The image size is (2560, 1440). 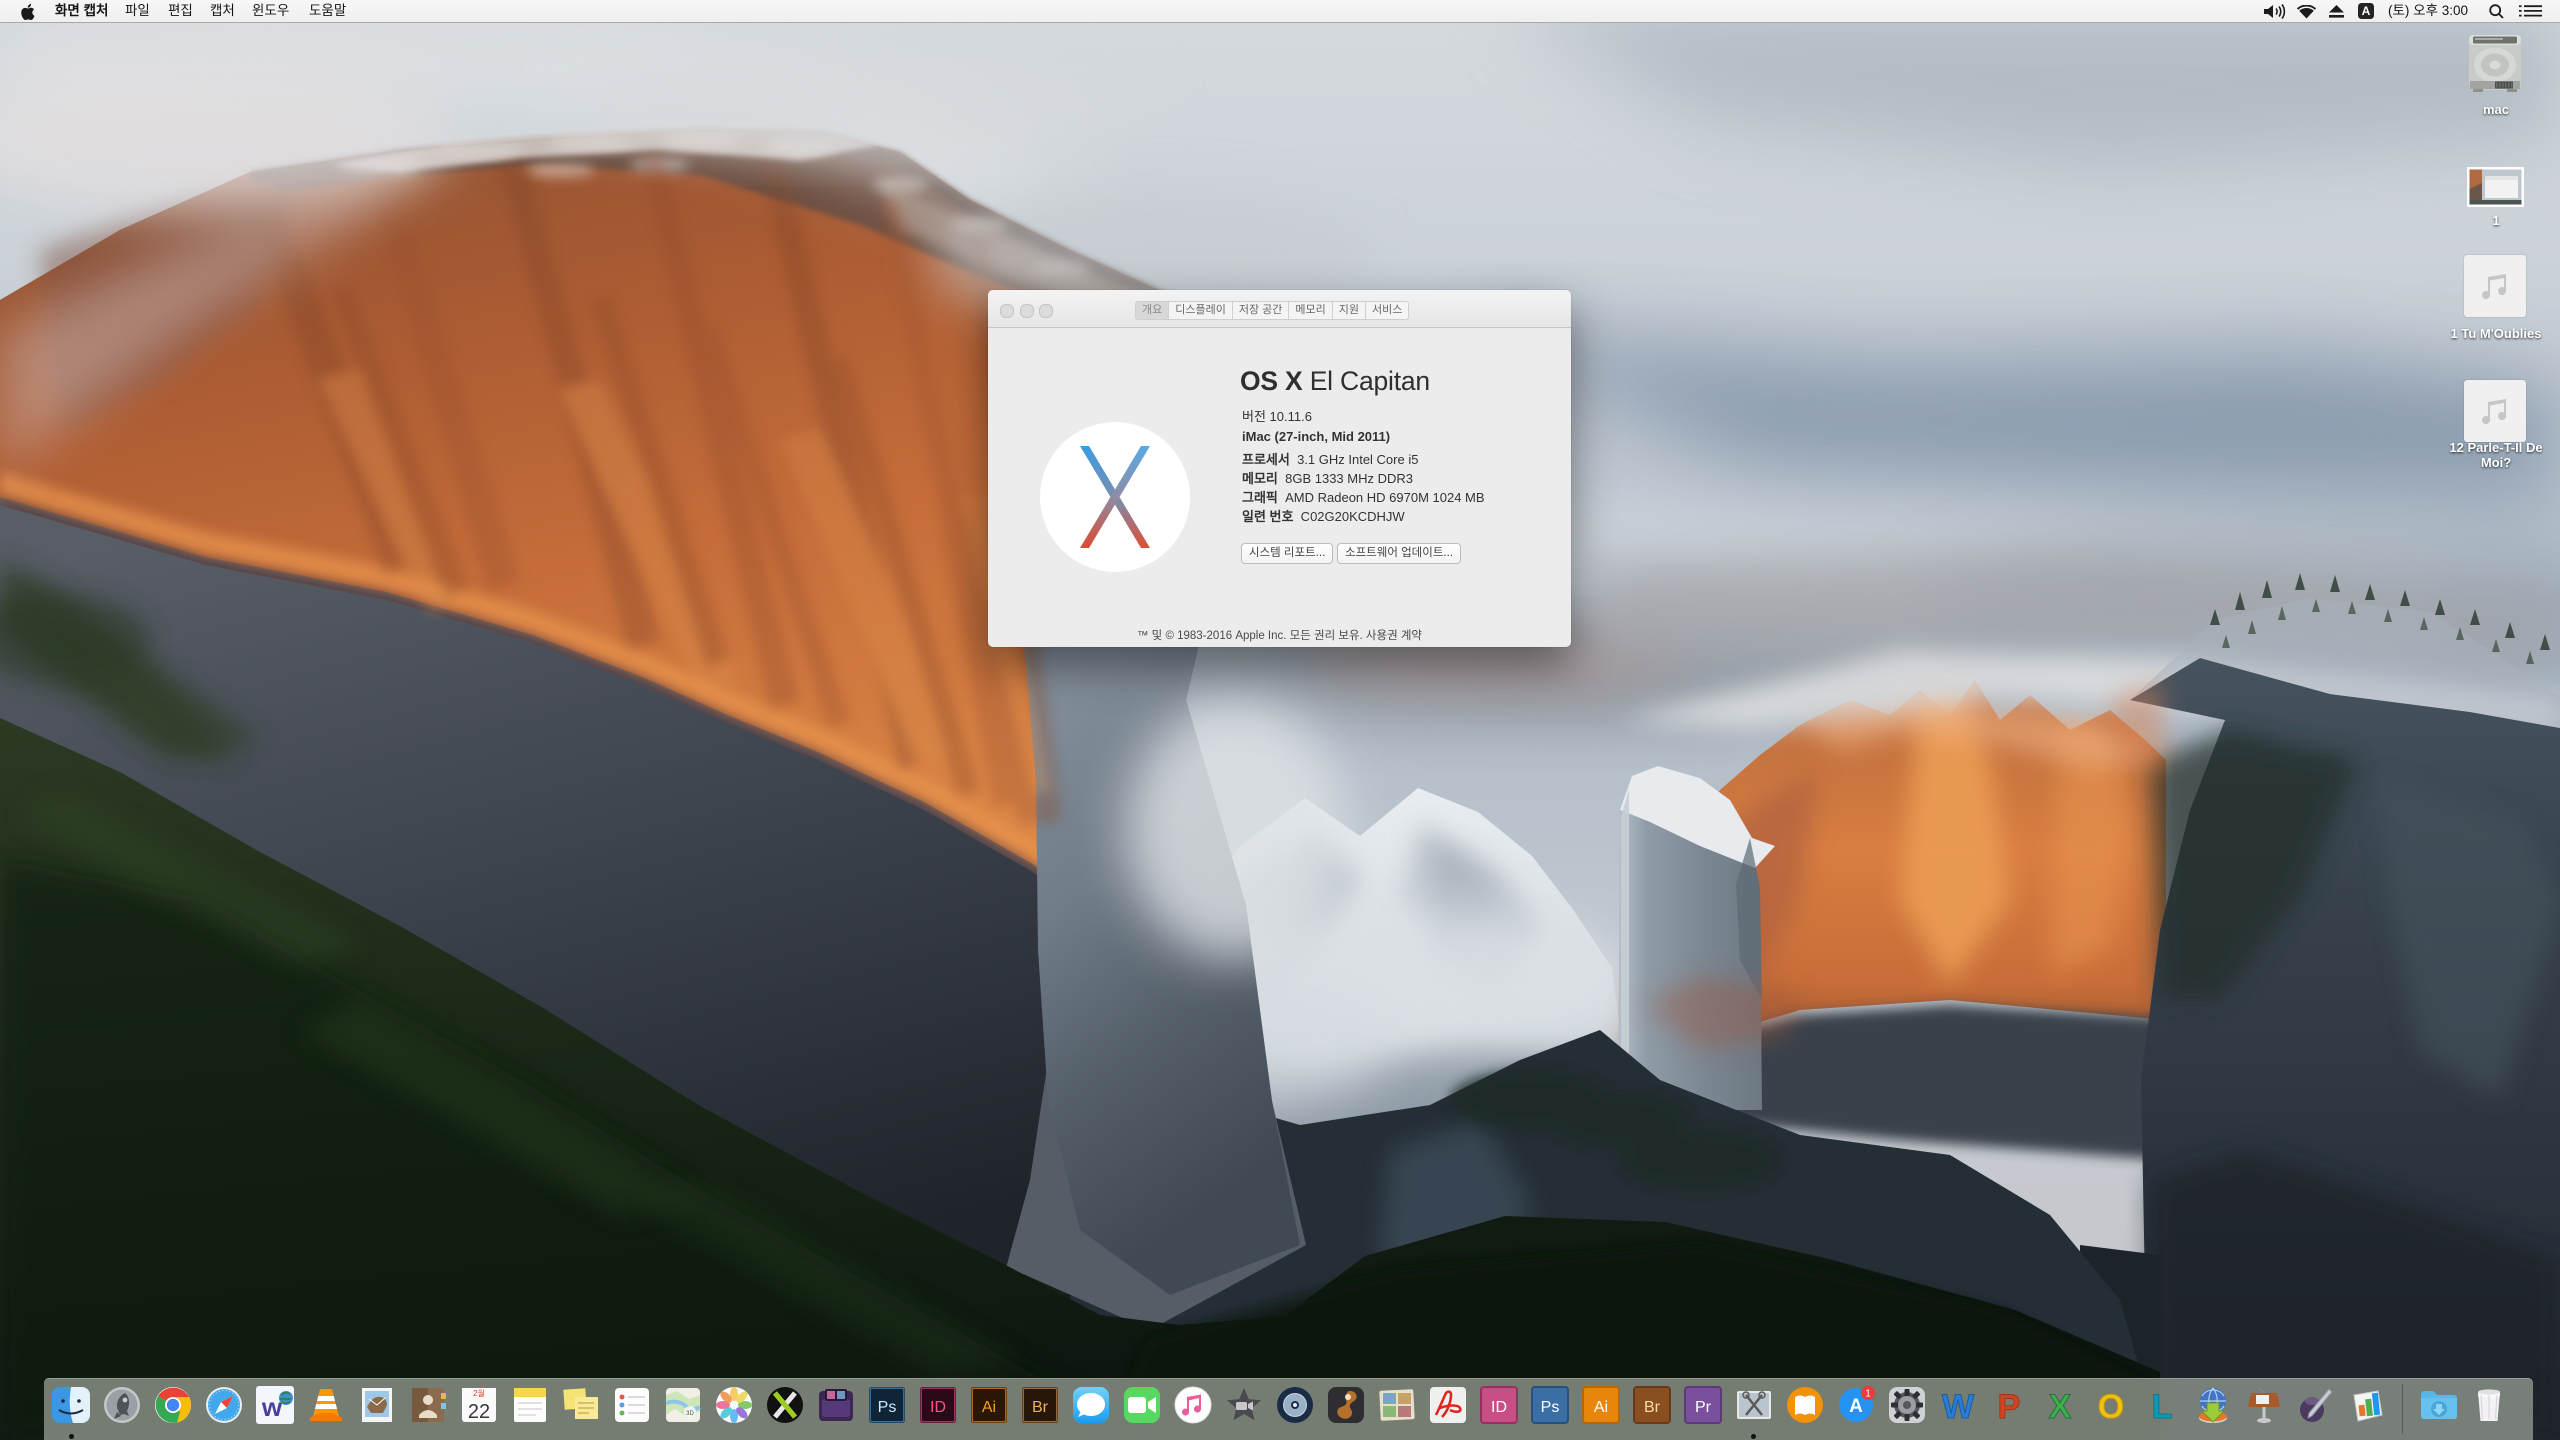 What do you see at coordinates (1856, 1406) in the screenshot?
I see `svg-text: A` at bounding box center [1856, 1406].